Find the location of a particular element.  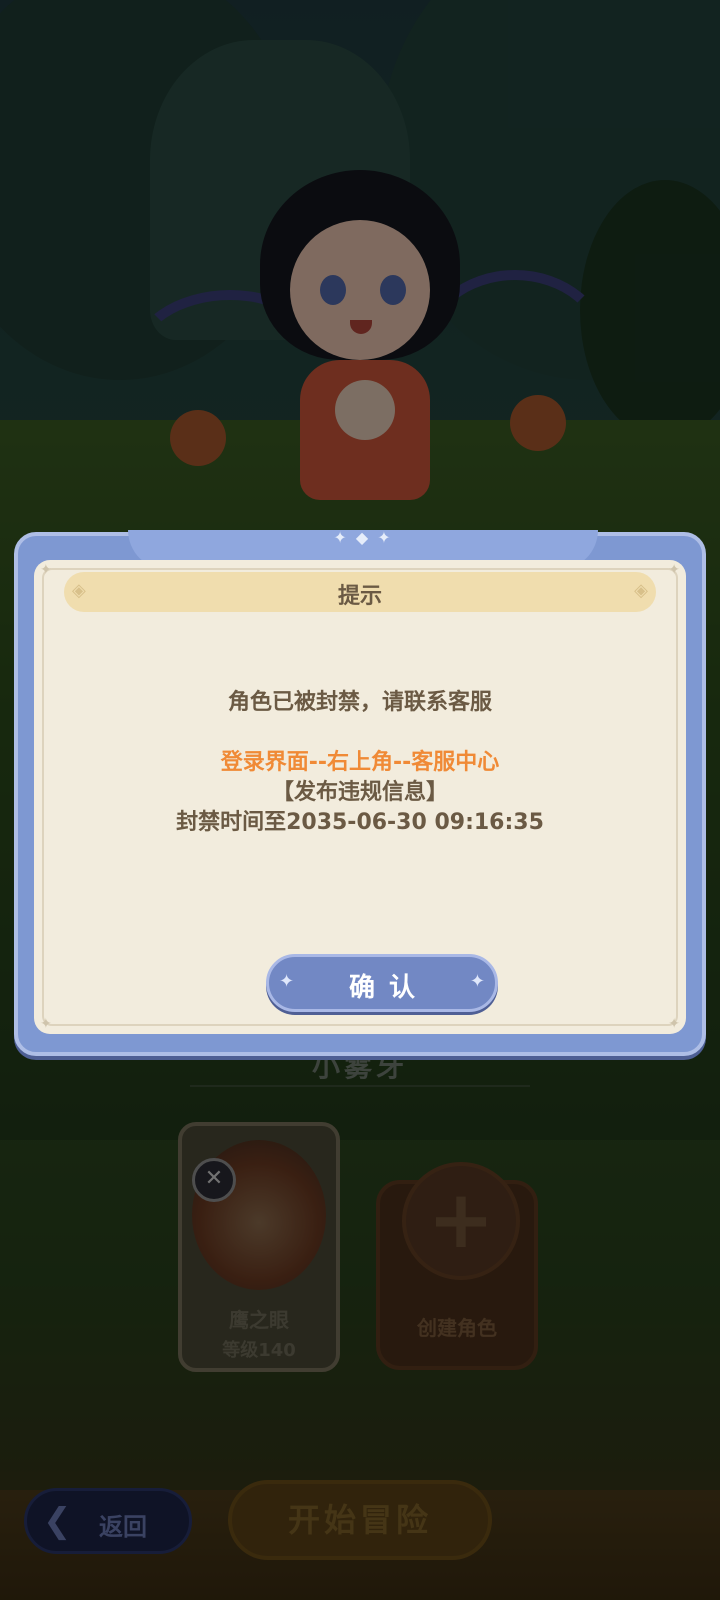

confirm-button: ✦ 确认 ✦ is located at coordinates (382, 983).